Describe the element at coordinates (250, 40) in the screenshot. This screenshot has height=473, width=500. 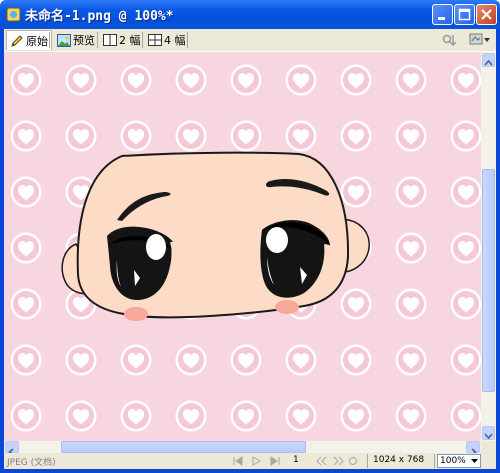
I see `view-toolbar: 原始 预览 2 幅 4 幅` at that location.